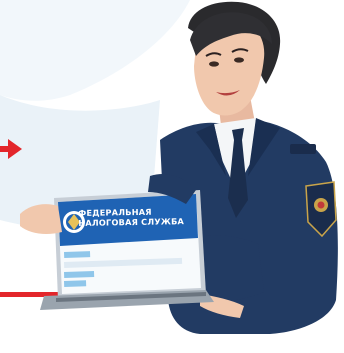  I want to click on left-eye, so click(214, 64).